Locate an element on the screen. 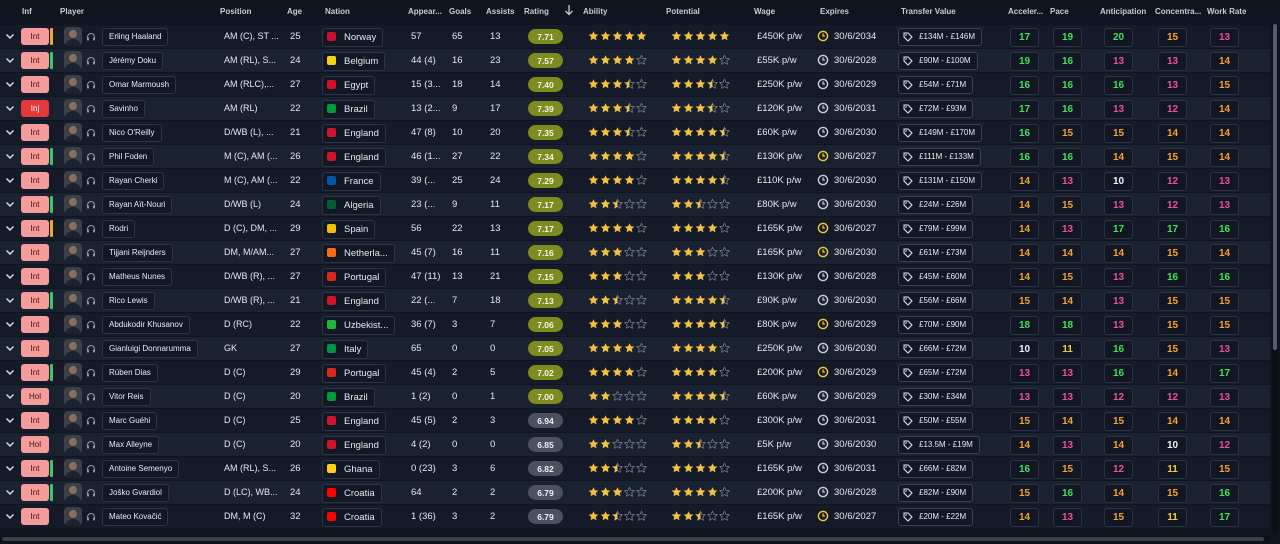 The height and width of the screenshot is (544, 1280). player-name: Max Alleyne is located at coordinates (131, 445).